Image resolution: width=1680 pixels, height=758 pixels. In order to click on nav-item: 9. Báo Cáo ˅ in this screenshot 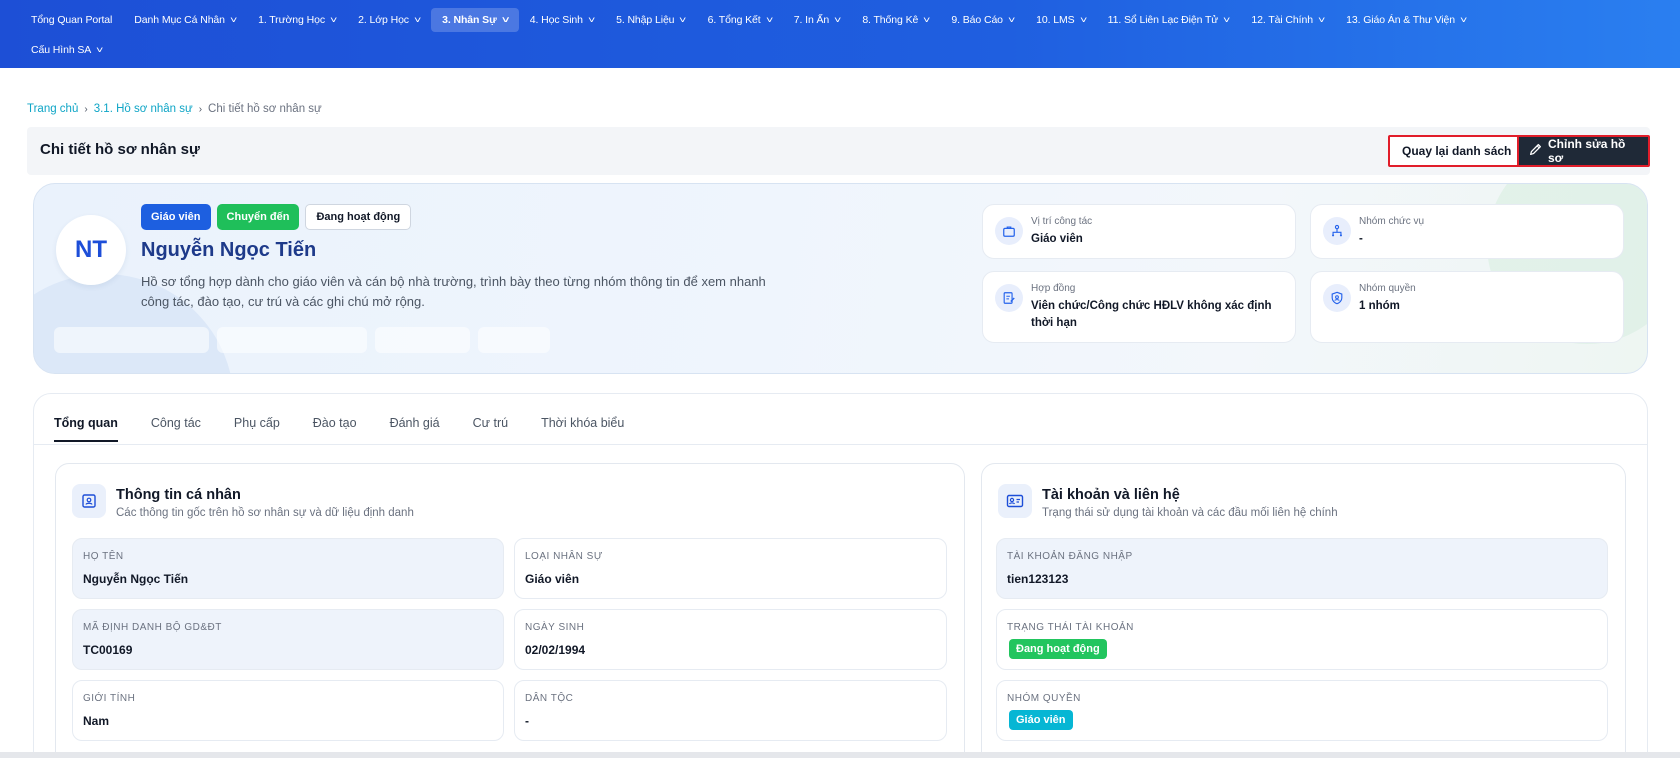, I will do `click(982, 20)`.